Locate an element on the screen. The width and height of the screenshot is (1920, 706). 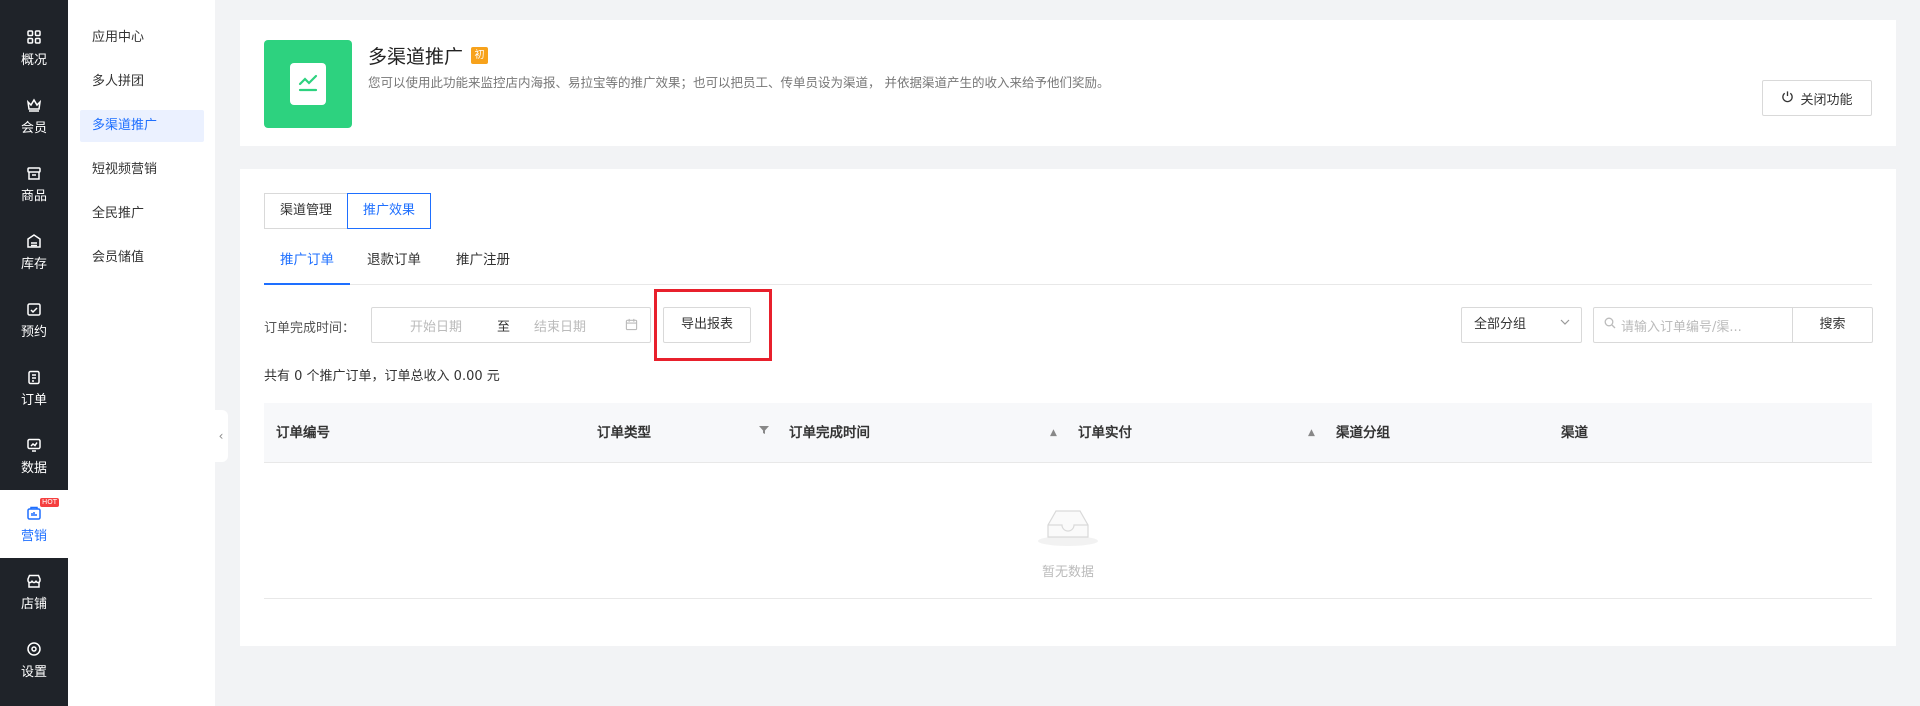
column-order-type: 订单类型 is located at coordinates (624, 433).